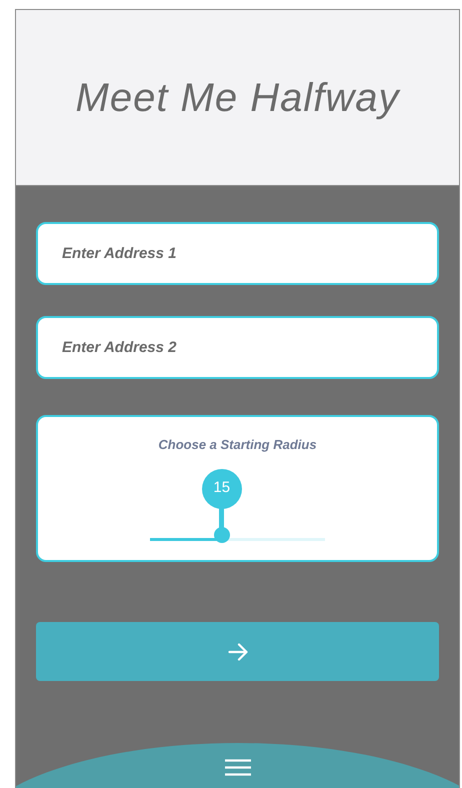 The width and height of the screenshot is (462, 788). What do you see at coordinates (237, 767) in the screenshot?
I see `menu-icon` at bounding box center [237, 767].